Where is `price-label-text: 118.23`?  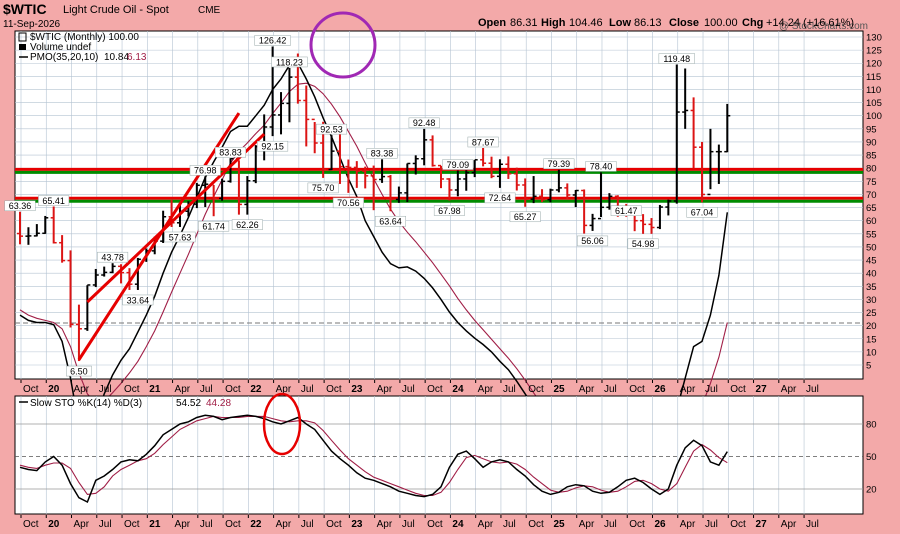
price-label-text: 118.23 is located at coordinates (289, 62).